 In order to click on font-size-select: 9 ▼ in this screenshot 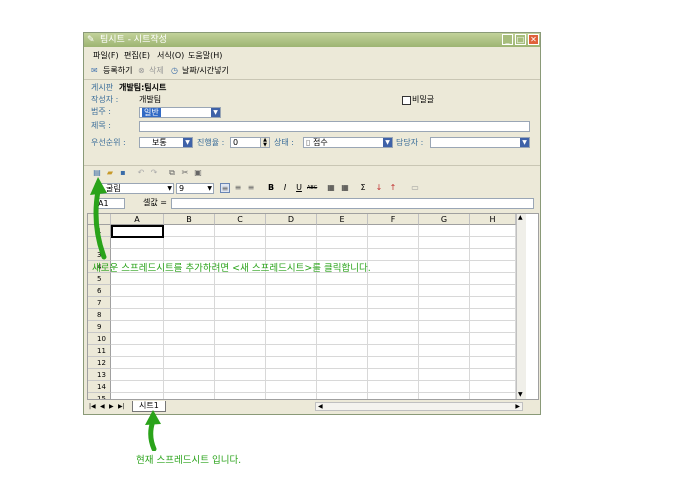, I will do `click(195, 188)`.